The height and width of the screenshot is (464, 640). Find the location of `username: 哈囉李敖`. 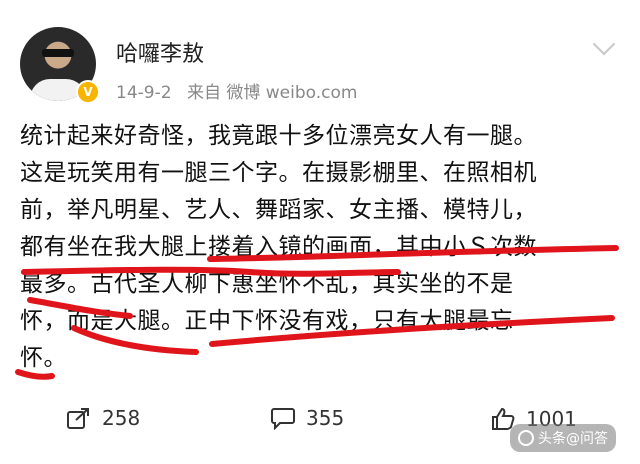

username: 哈囉李敖 is located at coordinates (160, 52).